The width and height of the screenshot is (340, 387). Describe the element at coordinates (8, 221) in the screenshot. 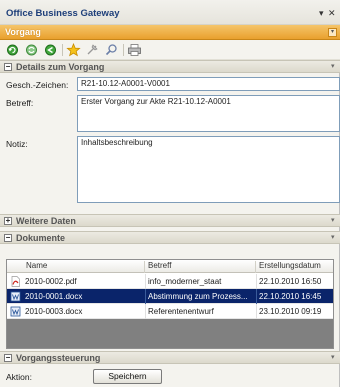

I see `expand-toggle-icon: +` at that location.